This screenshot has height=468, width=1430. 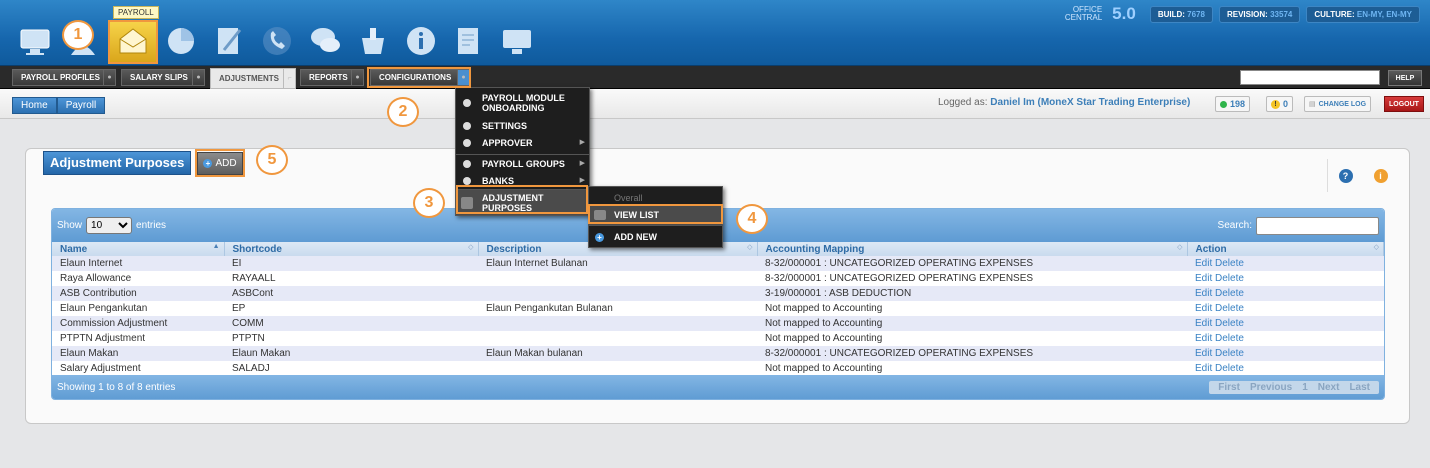 What do you see at coordinates (1310, 77) in the screenshot?
I see `global-search-input` at bounding box center [1310, 77].